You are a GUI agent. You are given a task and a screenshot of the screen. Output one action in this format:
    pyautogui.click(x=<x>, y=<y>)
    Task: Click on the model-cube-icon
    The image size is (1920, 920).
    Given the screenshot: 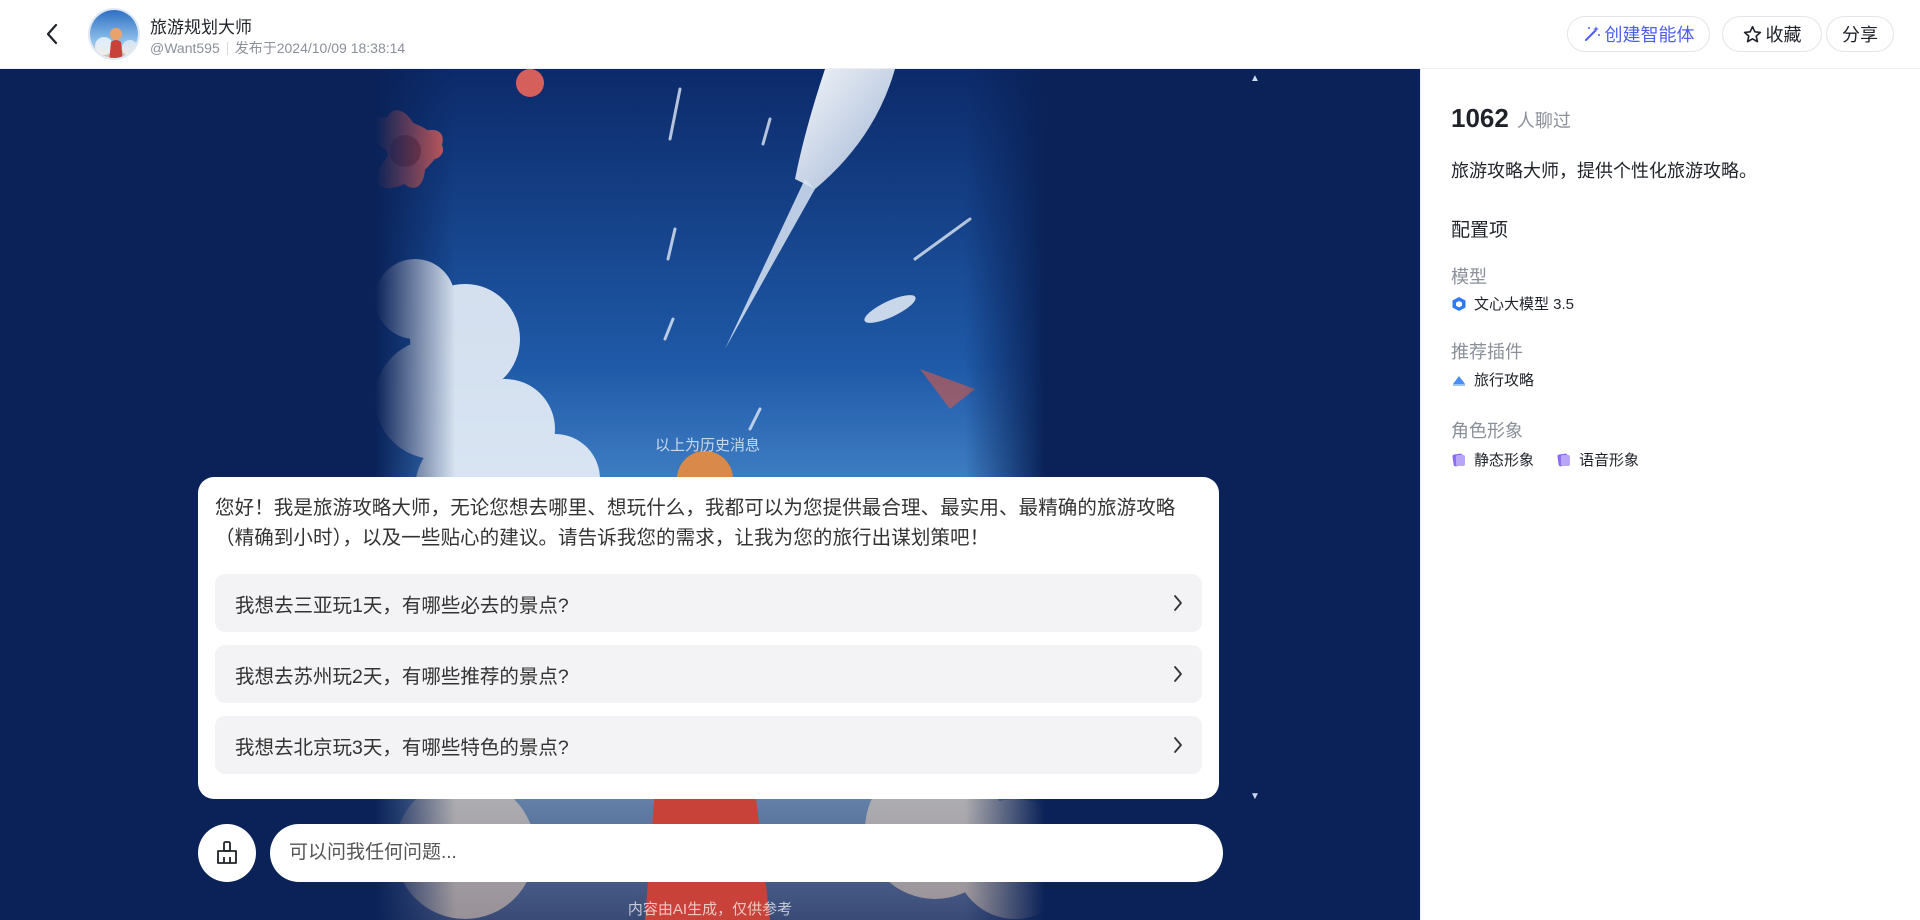 What is the action you would take?
    pyautogui.click(x=1459, y=304)
    